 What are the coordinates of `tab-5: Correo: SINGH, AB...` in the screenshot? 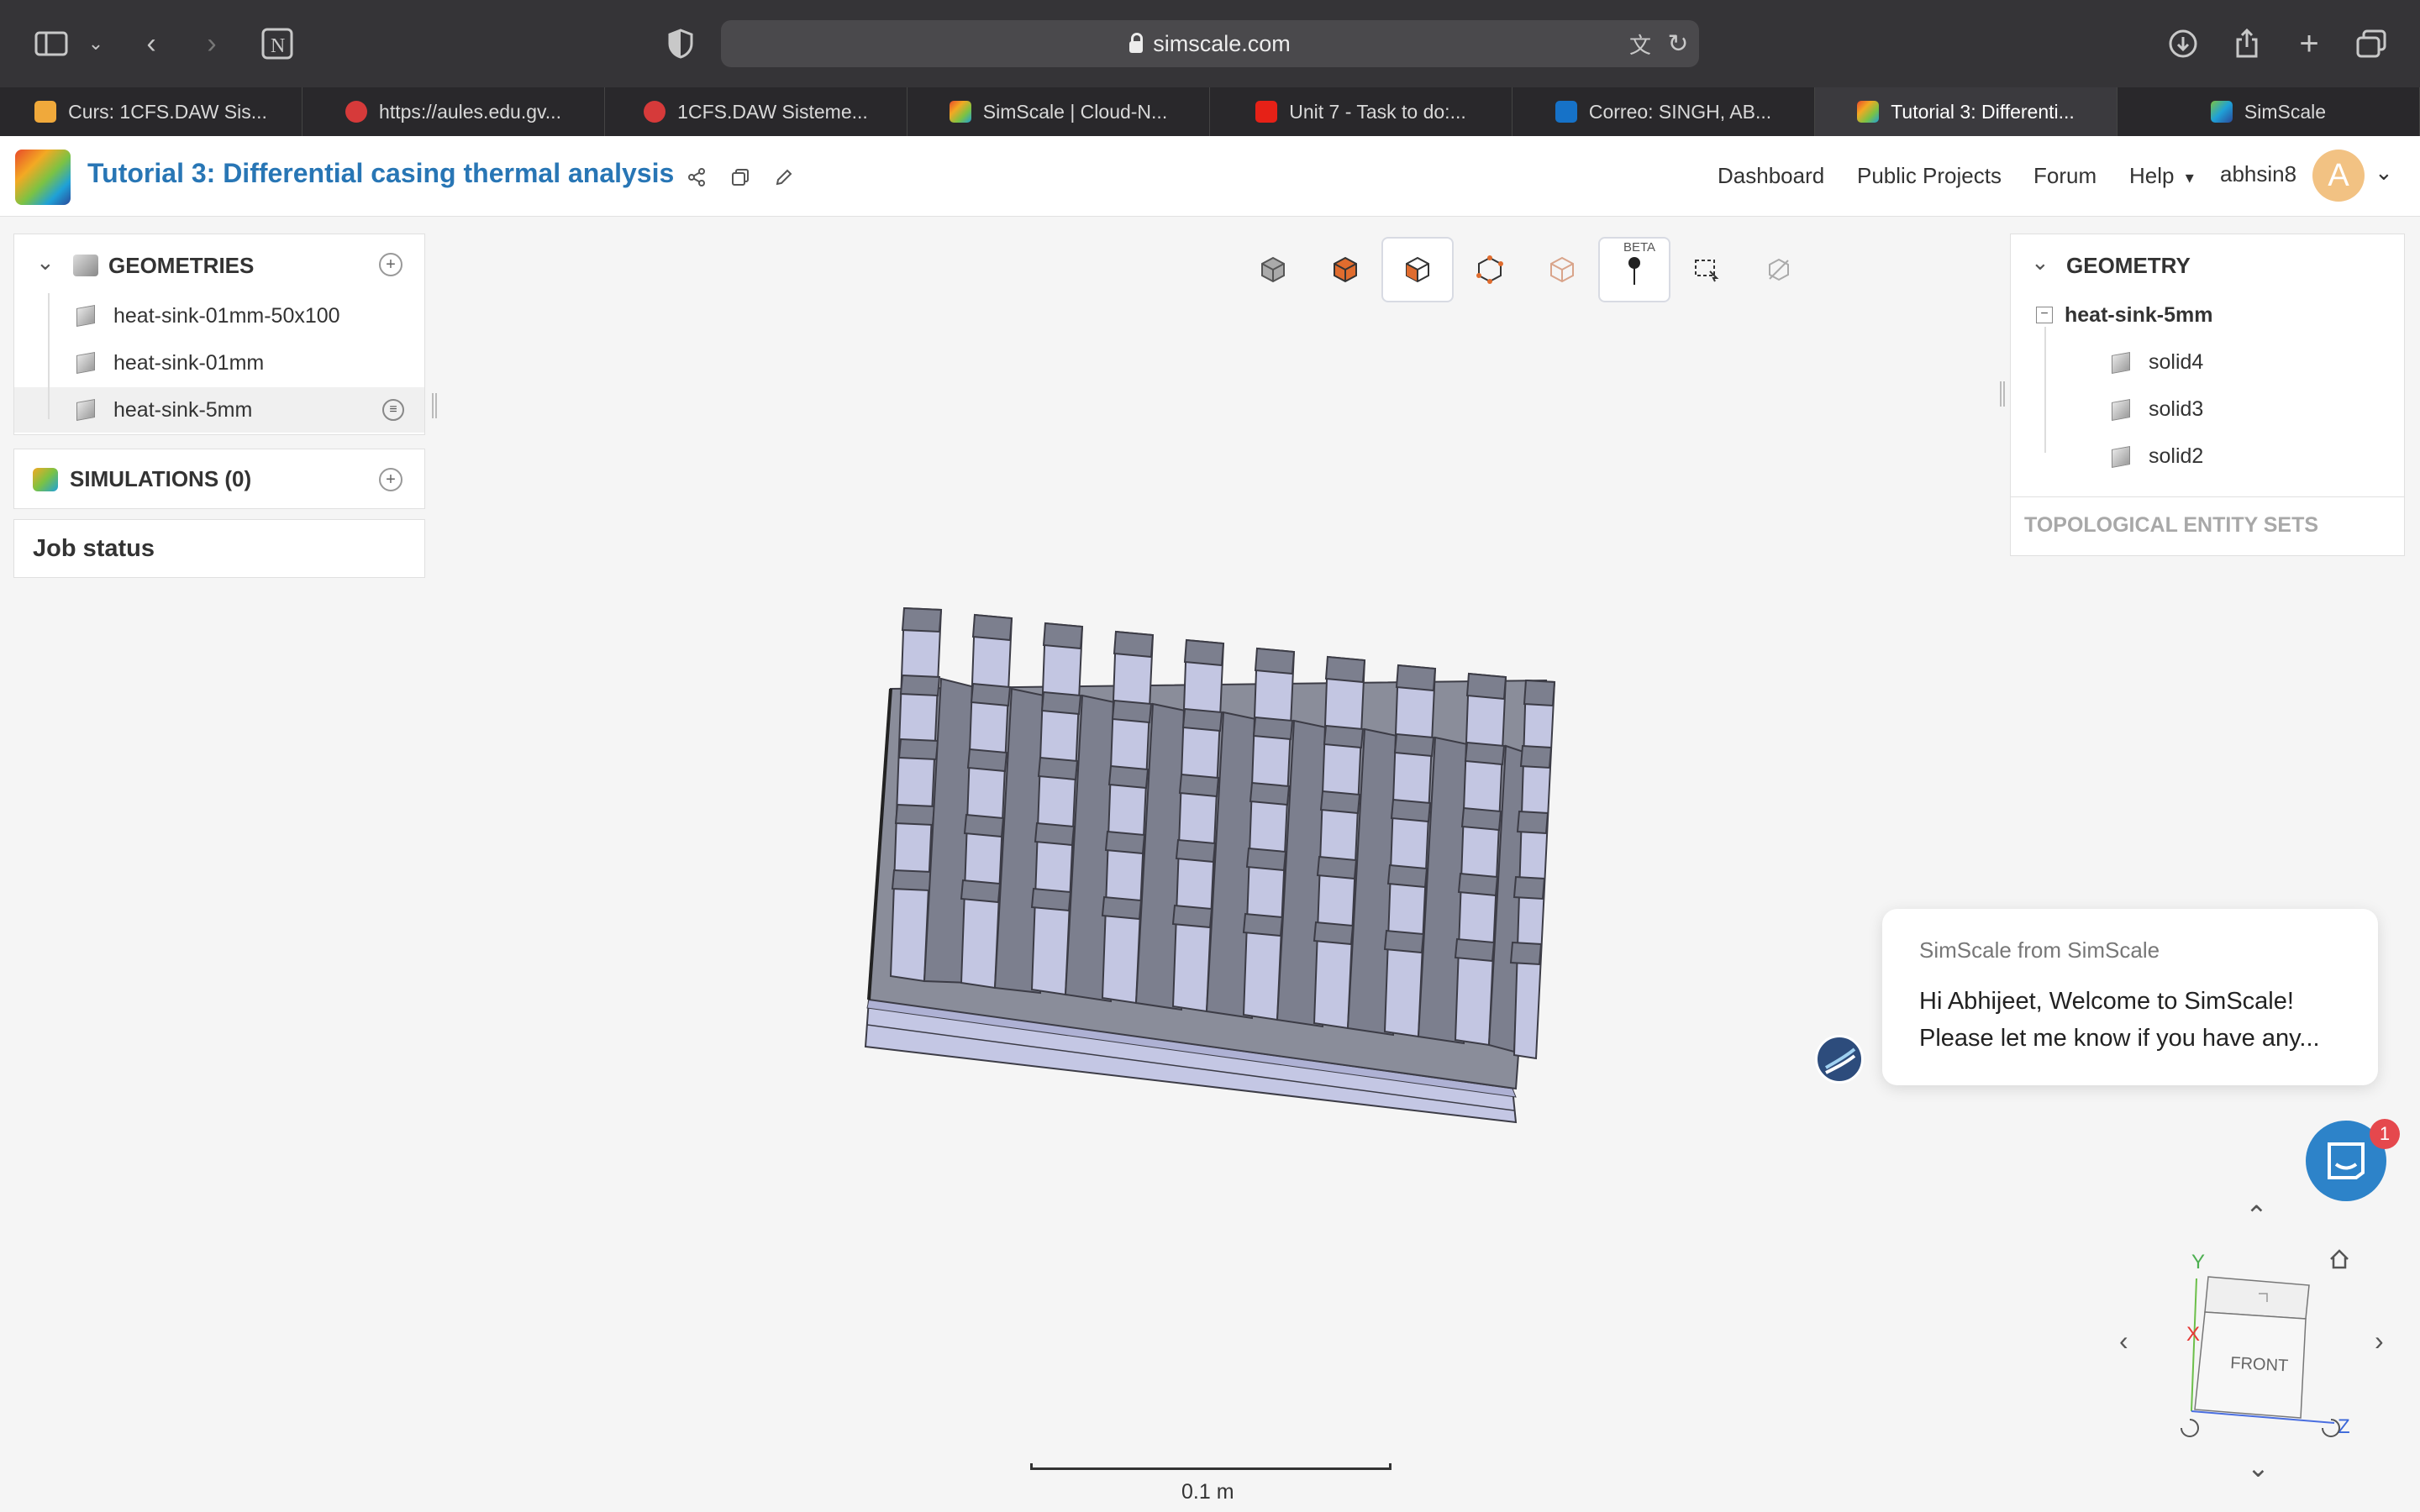 It's located at (1663, 111).